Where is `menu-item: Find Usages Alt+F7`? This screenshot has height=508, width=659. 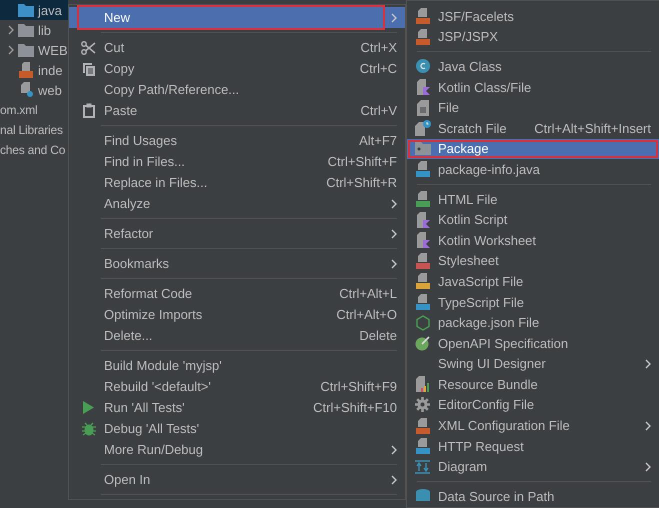
menu-item: Find Usages Alt+F7 is located at coordinates (237, 140).